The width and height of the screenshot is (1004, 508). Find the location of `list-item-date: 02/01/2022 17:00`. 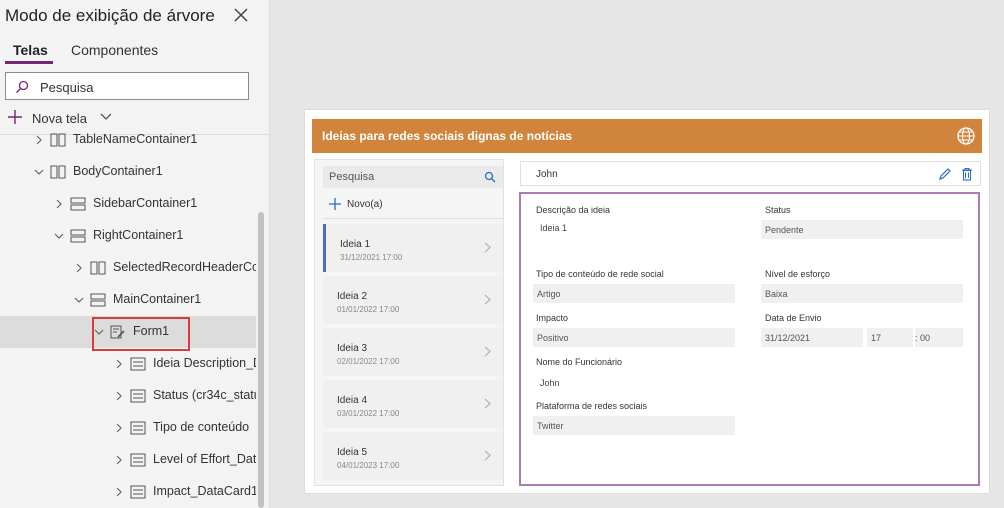

list-item-date: 02/01/2022 17:00 is located at coordinates (368, 361).